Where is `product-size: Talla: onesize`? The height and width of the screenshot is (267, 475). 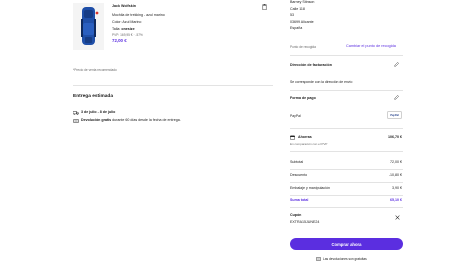 product-size: Talla: onesize is located at coordinates (123, 29).